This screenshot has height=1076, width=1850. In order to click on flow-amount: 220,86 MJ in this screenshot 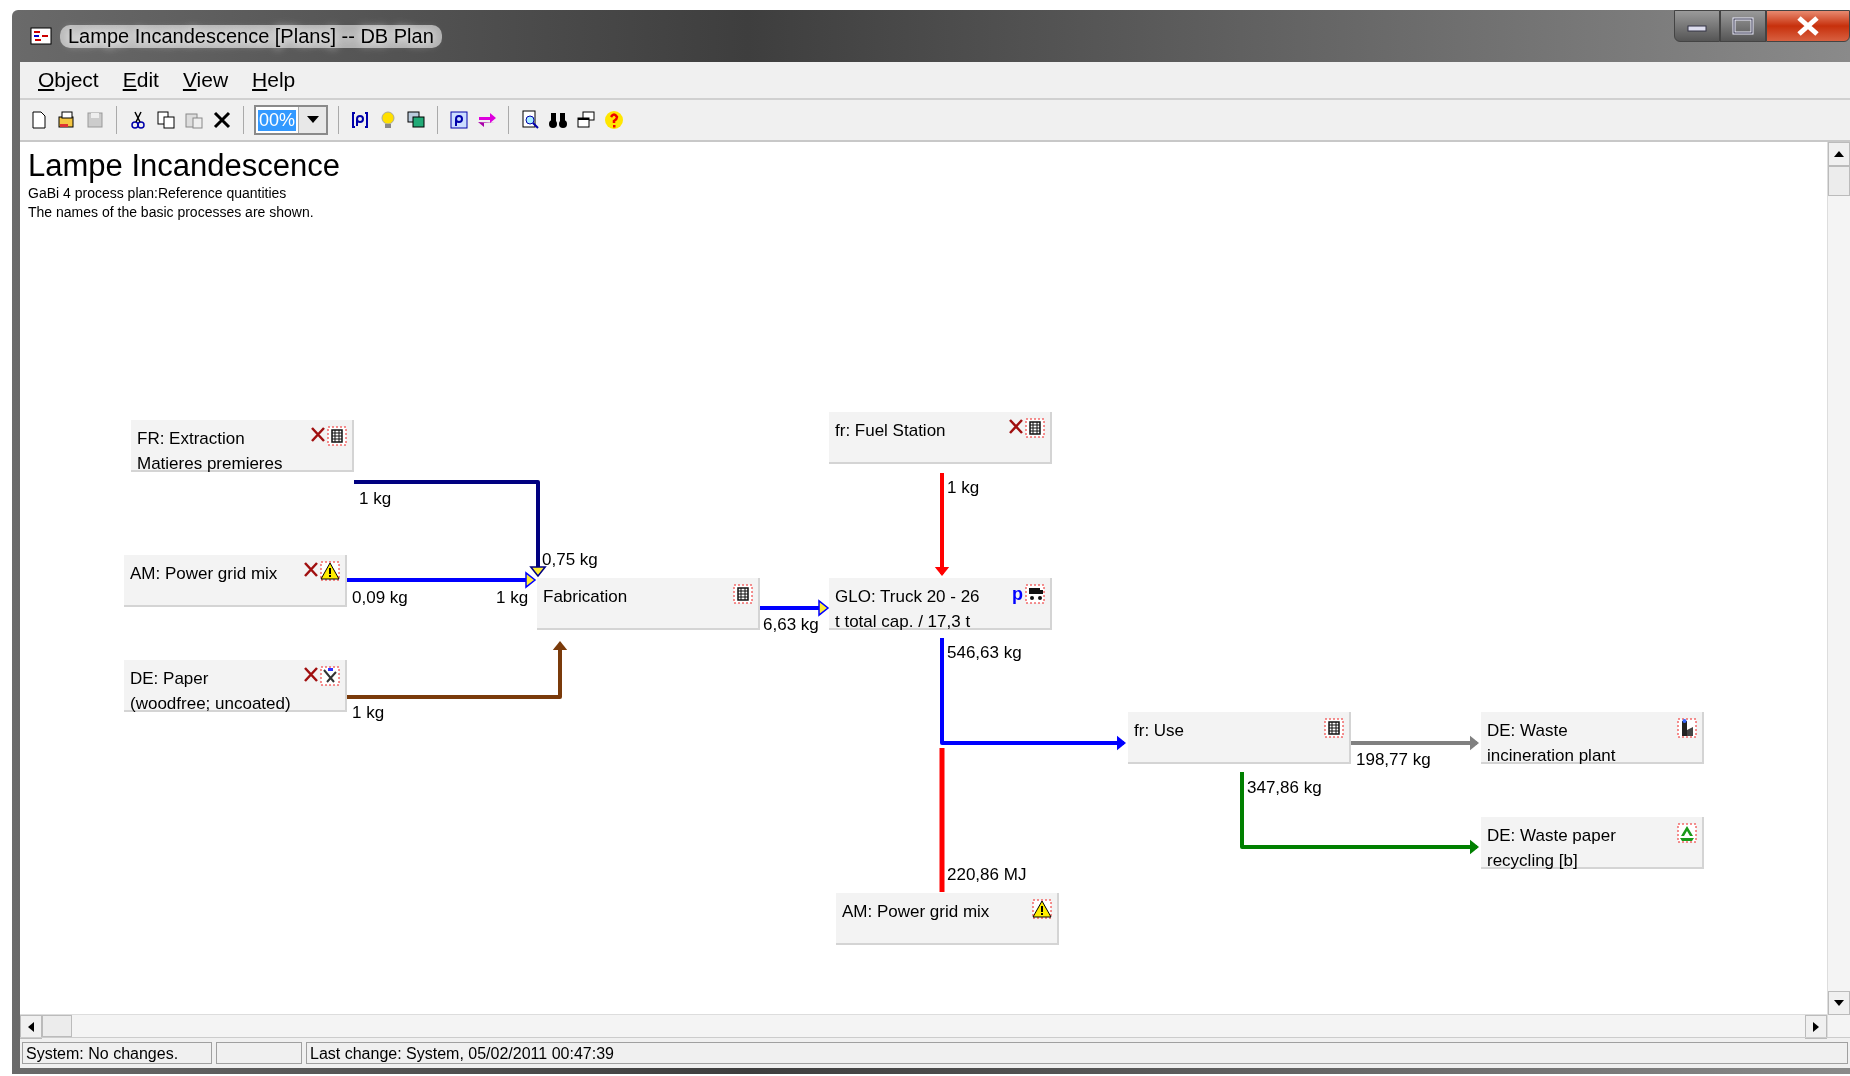, I will do `click(987, 875)`.